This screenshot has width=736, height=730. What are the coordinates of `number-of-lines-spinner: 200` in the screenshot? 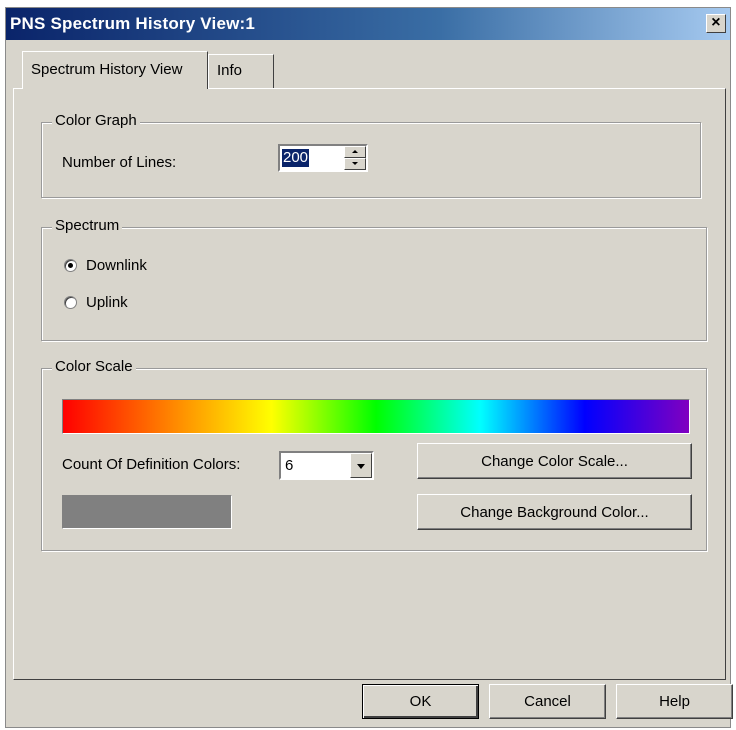 It's located at (323, 158).